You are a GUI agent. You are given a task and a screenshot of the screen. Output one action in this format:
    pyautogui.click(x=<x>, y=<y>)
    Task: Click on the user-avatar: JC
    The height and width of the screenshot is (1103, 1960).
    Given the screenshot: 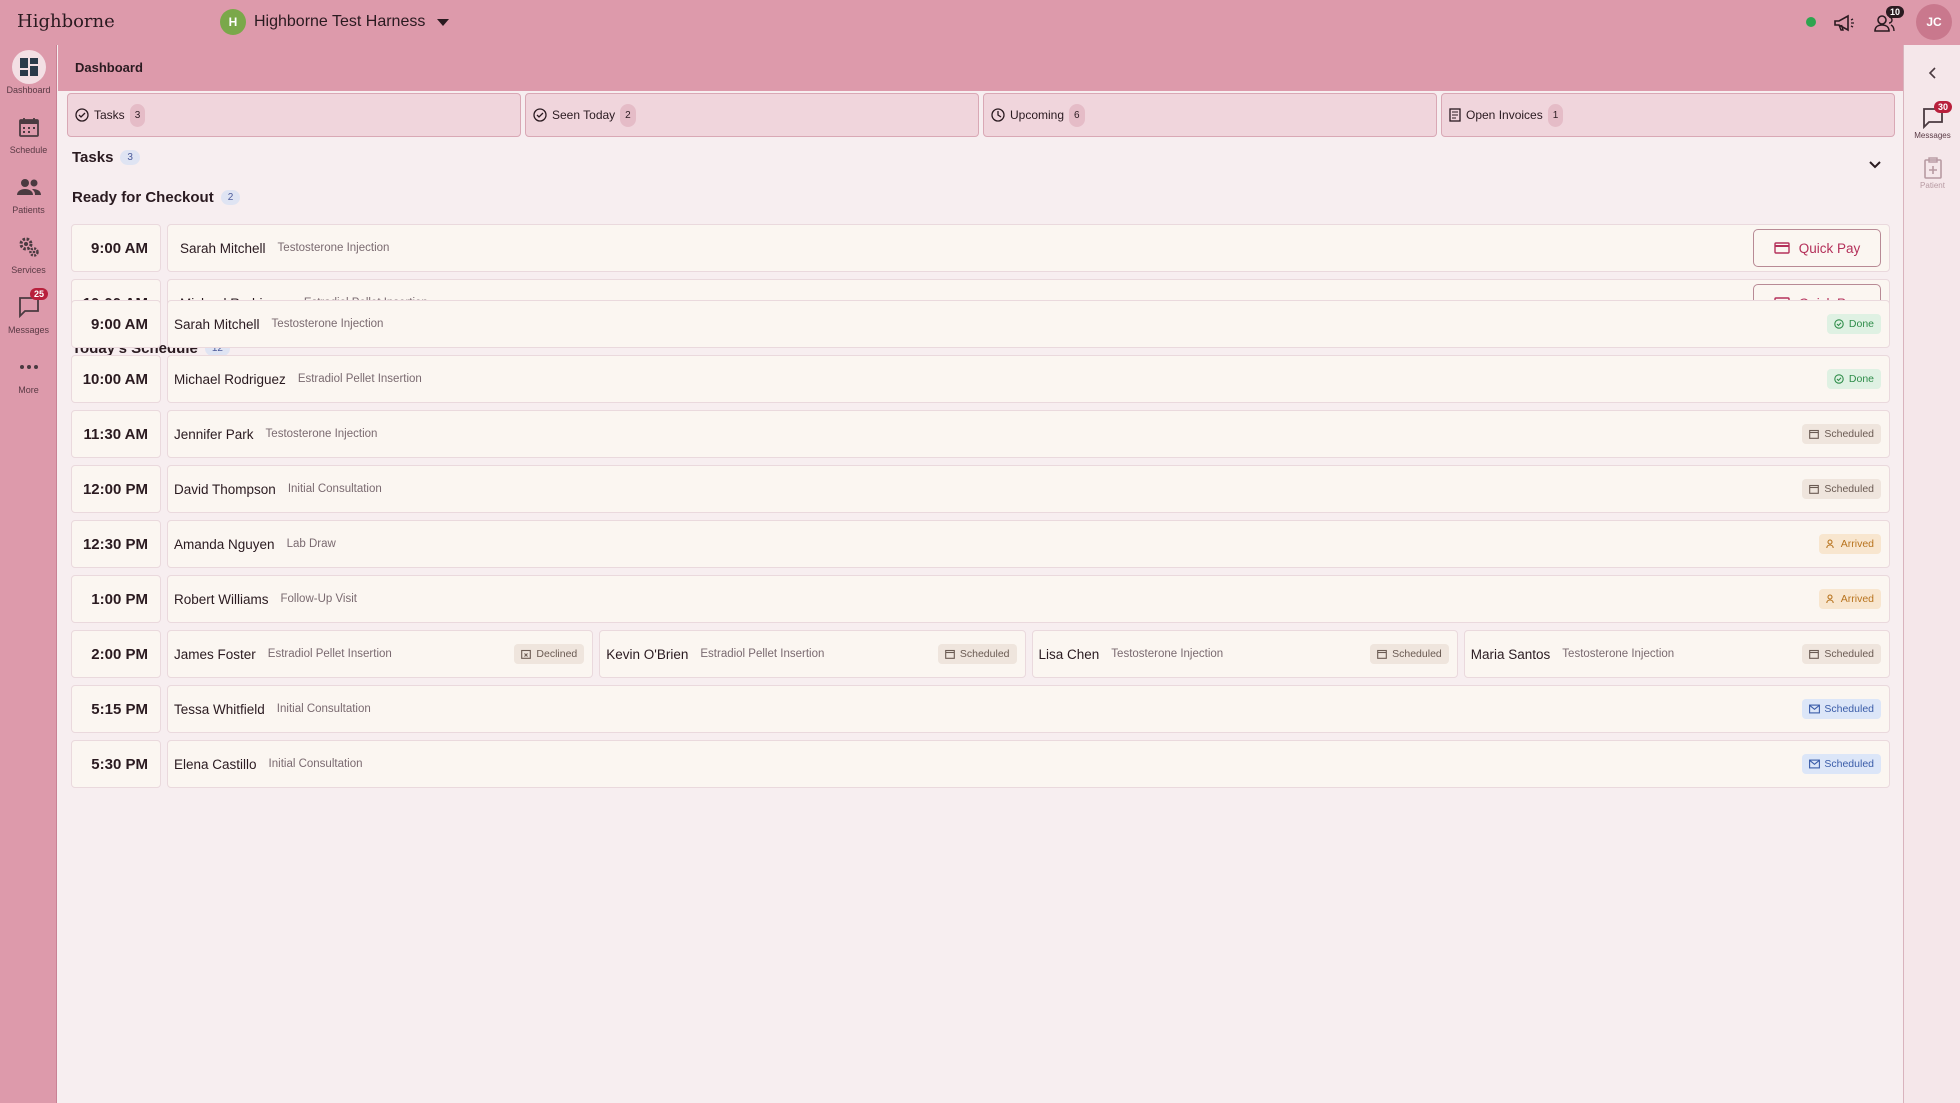 What is the action you would take?
    pyautogui.click(x=1934, y=22)
    